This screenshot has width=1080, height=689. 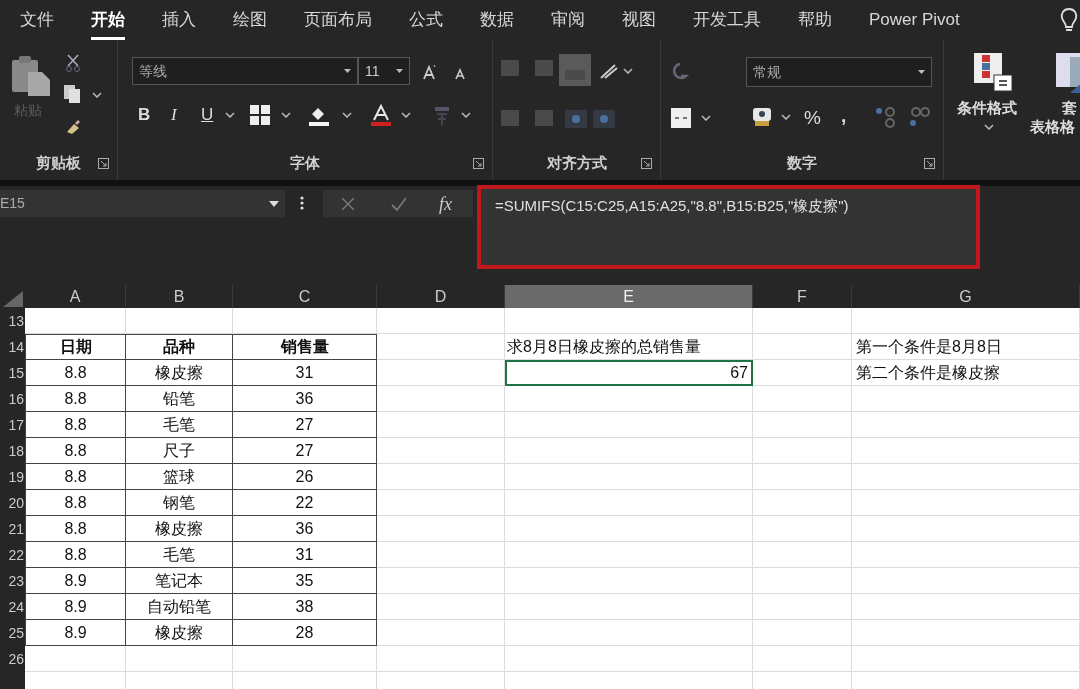 What do you see at coordinates (629, 296) in the screenshot?
I see `column-header: E` at bounding box center [629, 296].